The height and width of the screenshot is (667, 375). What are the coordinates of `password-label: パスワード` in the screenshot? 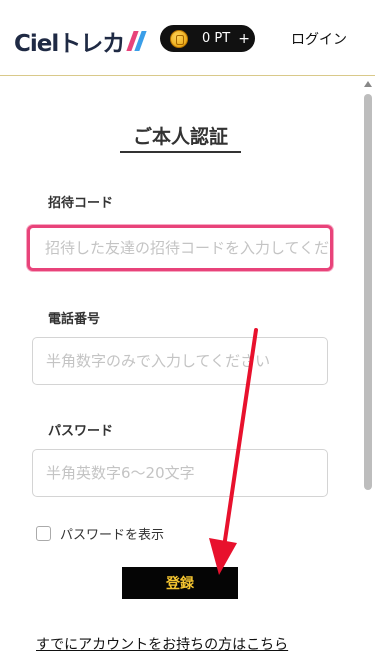 It's located at (81, 431).